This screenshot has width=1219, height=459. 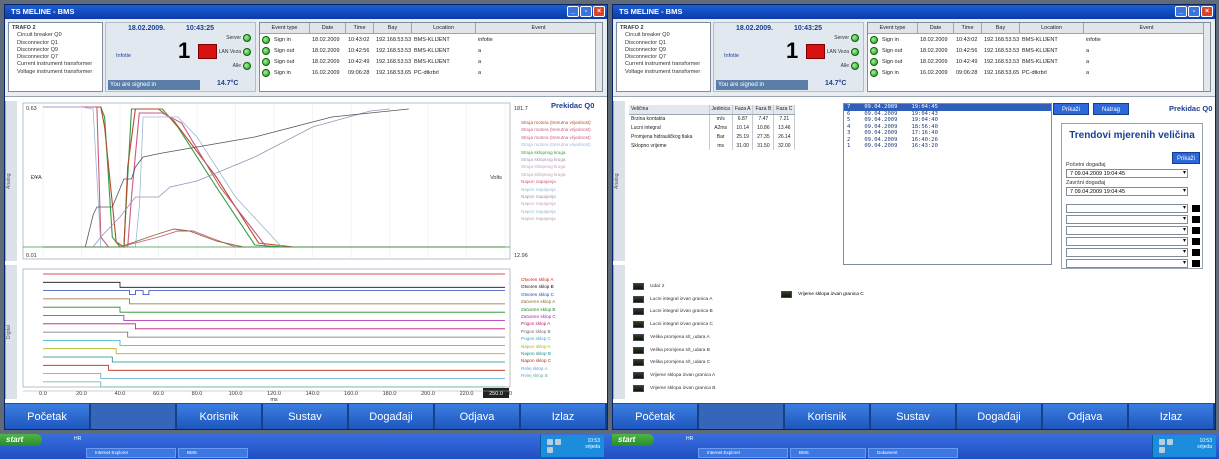 What do you see at coordinates (815, 51) in the screenshot?
I see `alarm-flag-icon` at bounding box center [815, 51].